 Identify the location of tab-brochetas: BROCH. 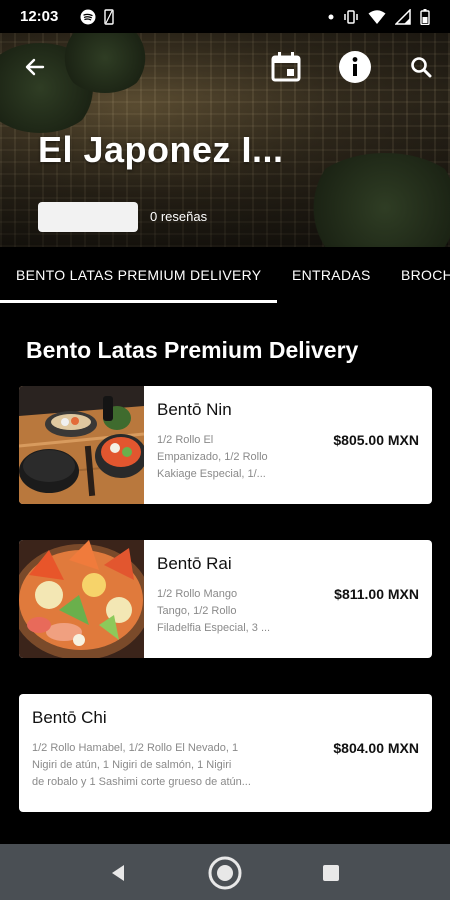
(425, 275).